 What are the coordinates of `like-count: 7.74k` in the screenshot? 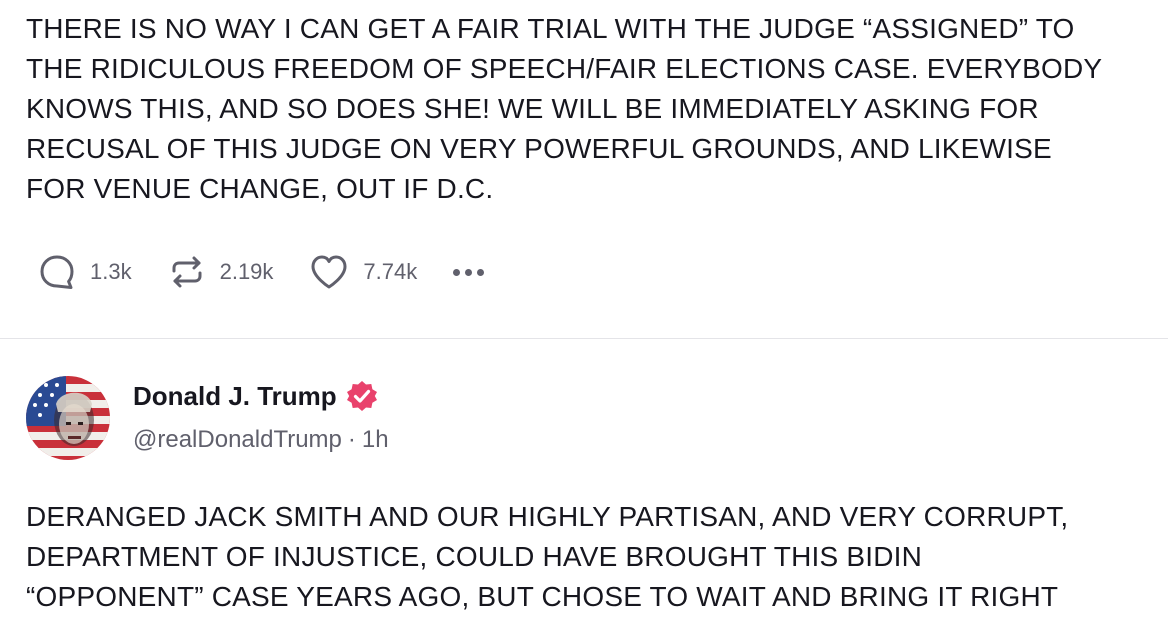 It's located at (390, 271).